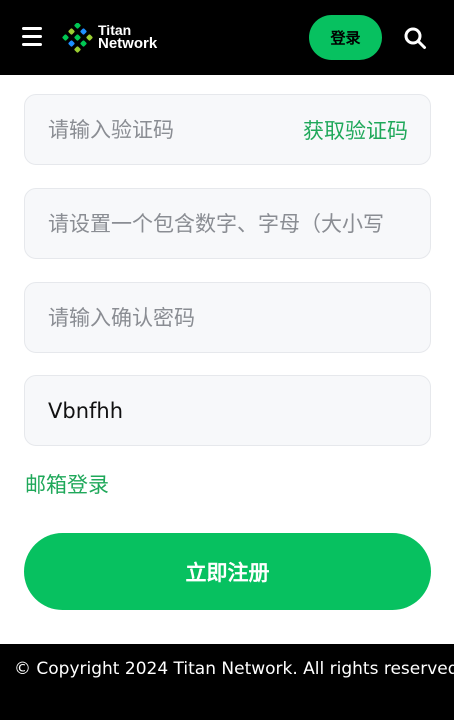  What do you see at coordinates (67, 484) in the screenshot?
I see `email-login-link: 邮箱登录` at bounding box center [67, 484].